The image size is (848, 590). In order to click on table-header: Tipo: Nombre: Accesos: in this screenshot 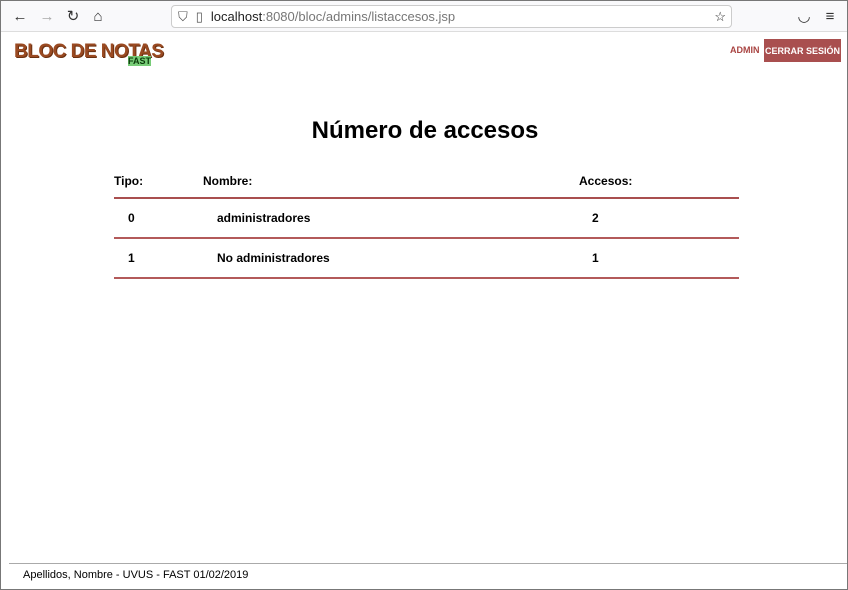, I will do `click(426, 182)`.